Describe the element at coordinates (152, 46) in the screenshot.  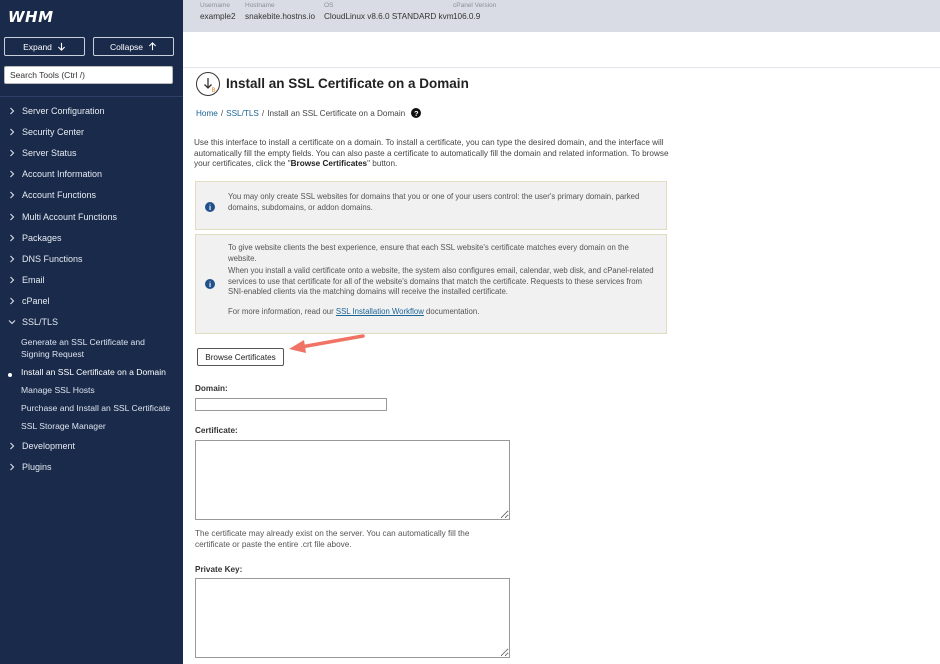
I see `arrow-up-icon` at that location.